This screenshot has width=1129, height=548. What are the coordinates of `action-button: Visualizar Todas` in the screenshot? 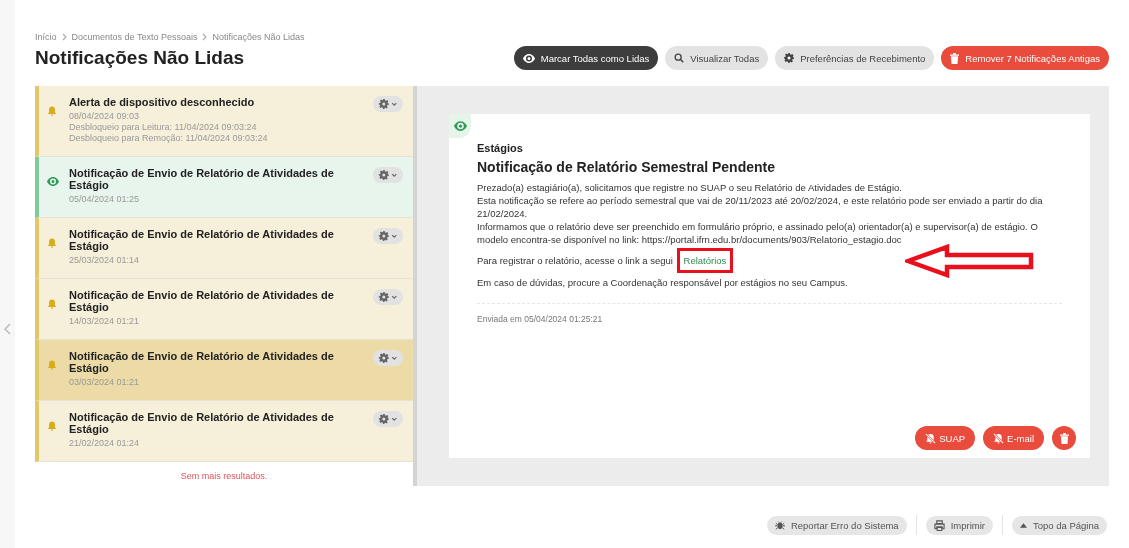 It's located at (717, 58).